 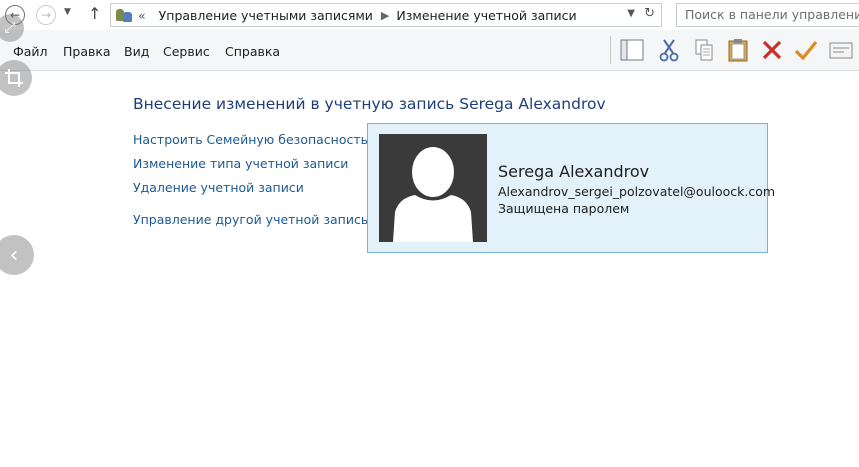 I want to click on cut-button, so click(x=669, y=50).